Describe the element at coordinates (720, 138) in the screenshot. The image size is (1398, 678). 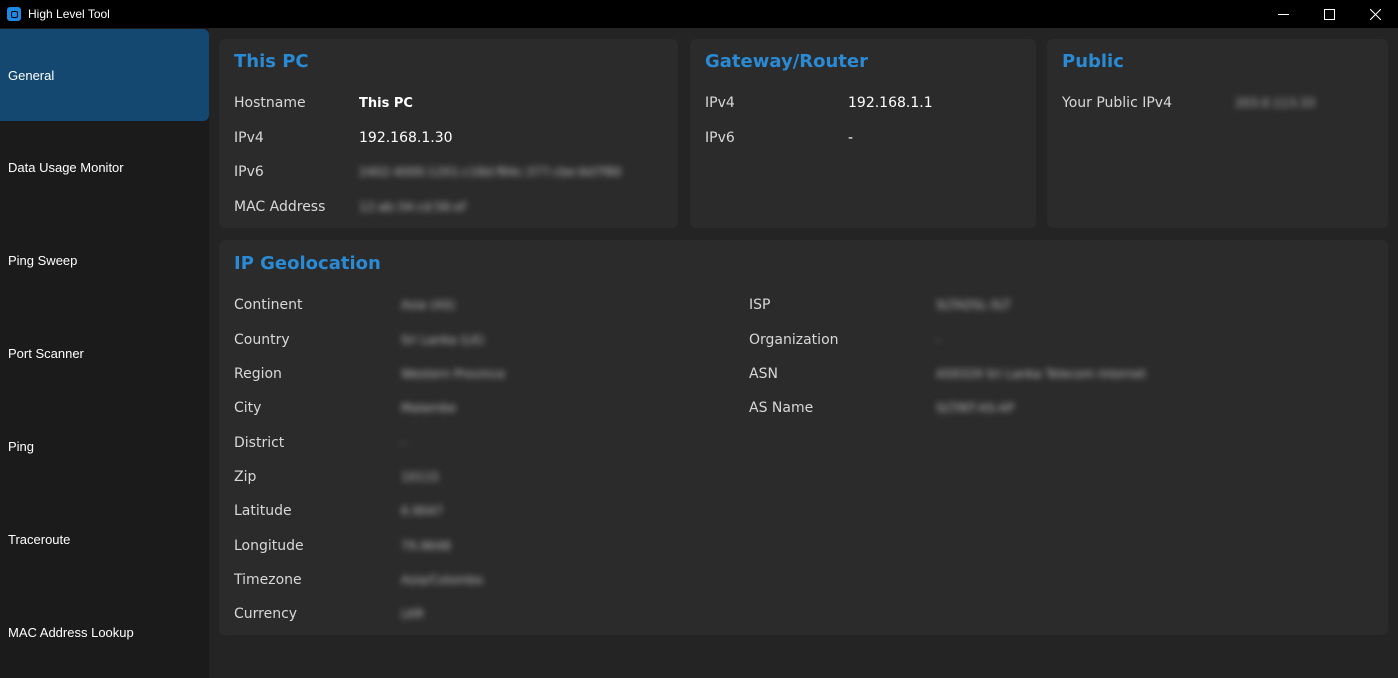
I see `gateway-ipv6-label: IPv6` at that location.